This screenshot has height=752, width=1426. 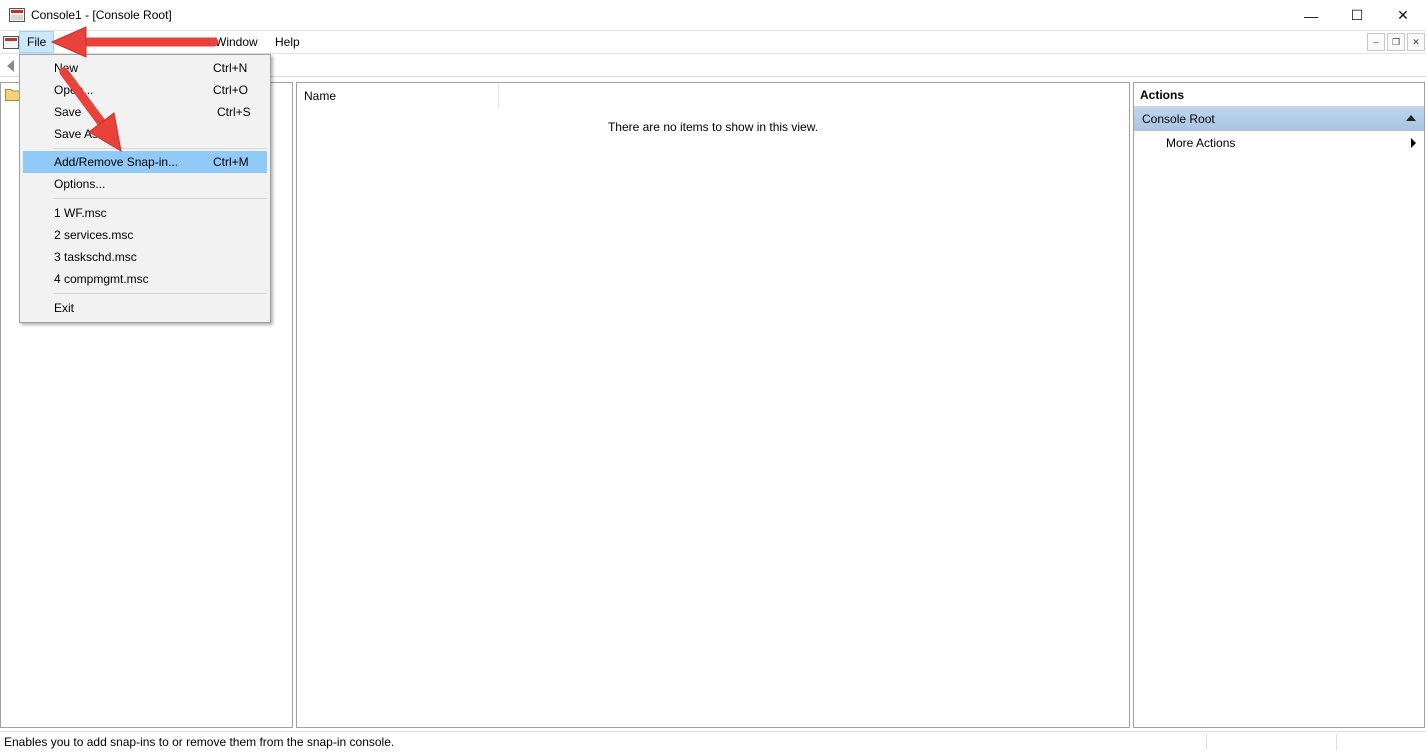 What do you see at coordinates (145, 68) in the screenshot?
I see `file-menu-new: New Ctrl+N` at bounding box center [145, 68].